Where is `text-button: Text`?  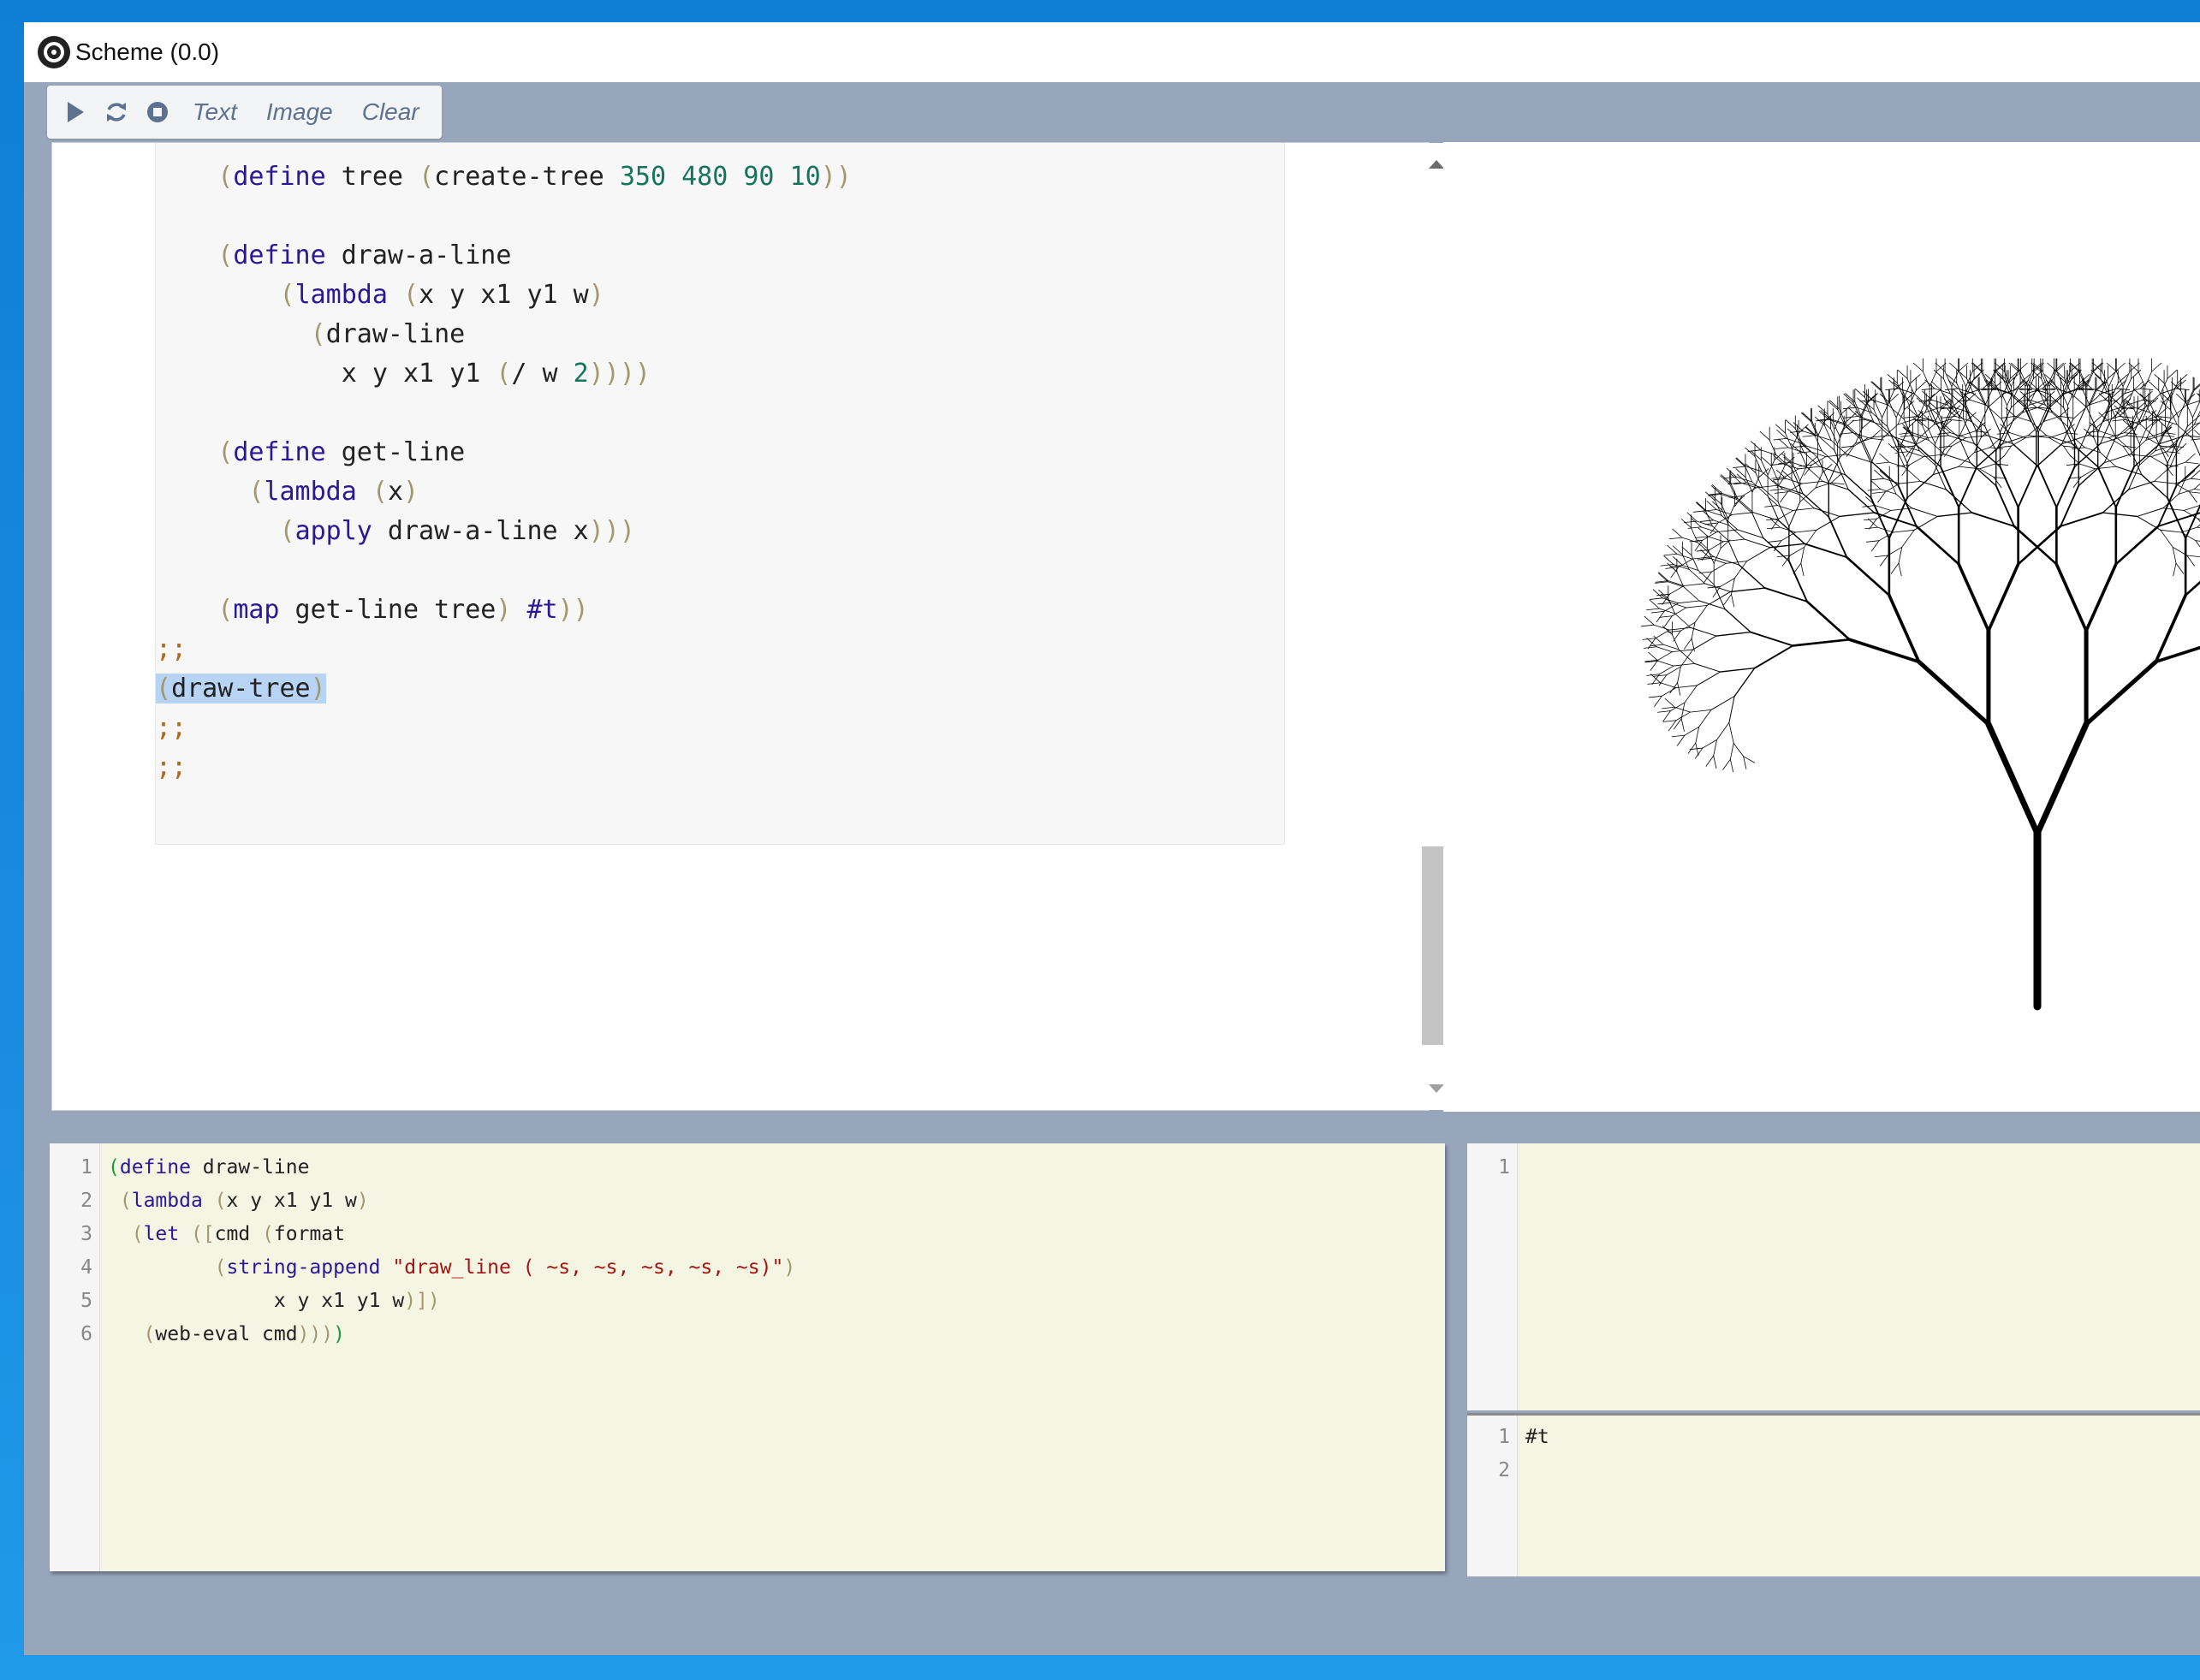
text-button: Text is located at coordinates (214, 112).